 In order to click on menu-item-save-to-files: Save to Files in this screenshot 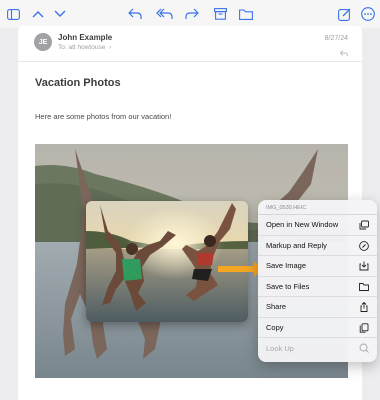, I will do `click(317, 287)`.